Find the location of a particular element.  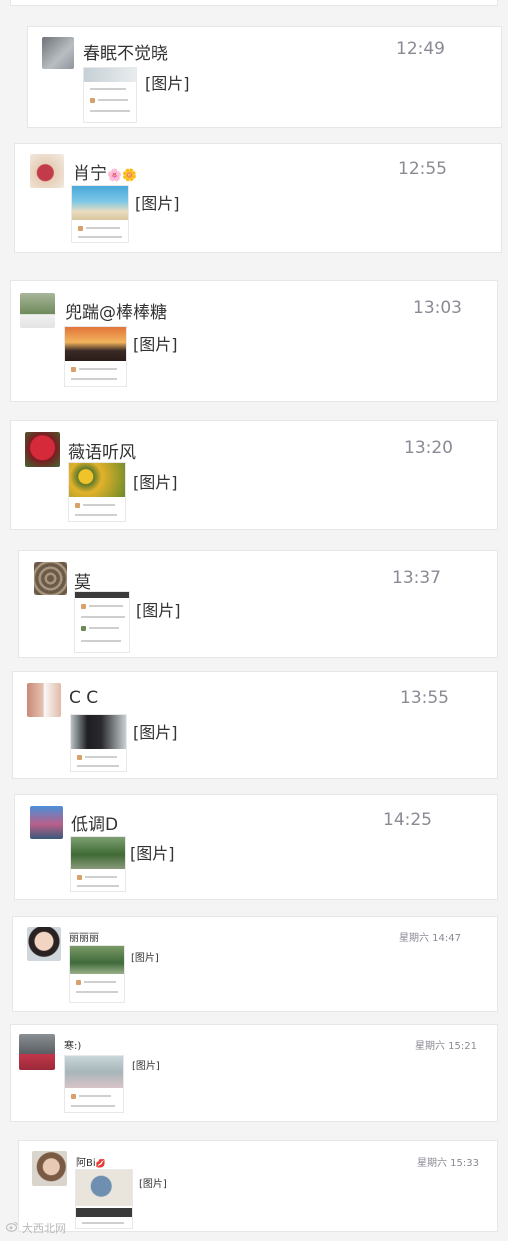

sender-name: 肖宁🌸🌼 is located at coordinates (105, 171).